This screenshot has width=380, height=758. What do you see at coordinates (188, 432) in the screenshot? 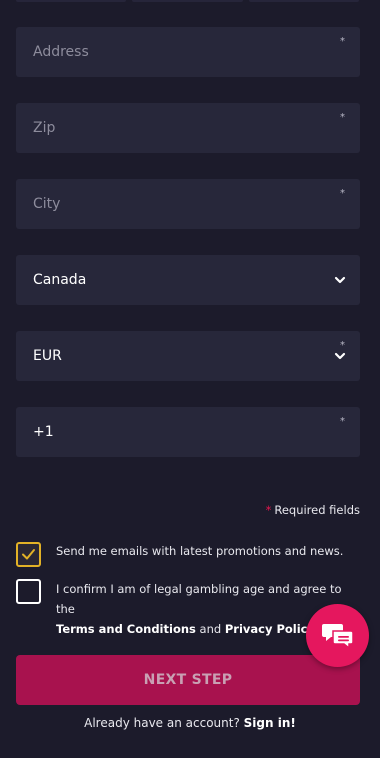
I see `phone-field: +1 *` at bounding box center [188, 432].